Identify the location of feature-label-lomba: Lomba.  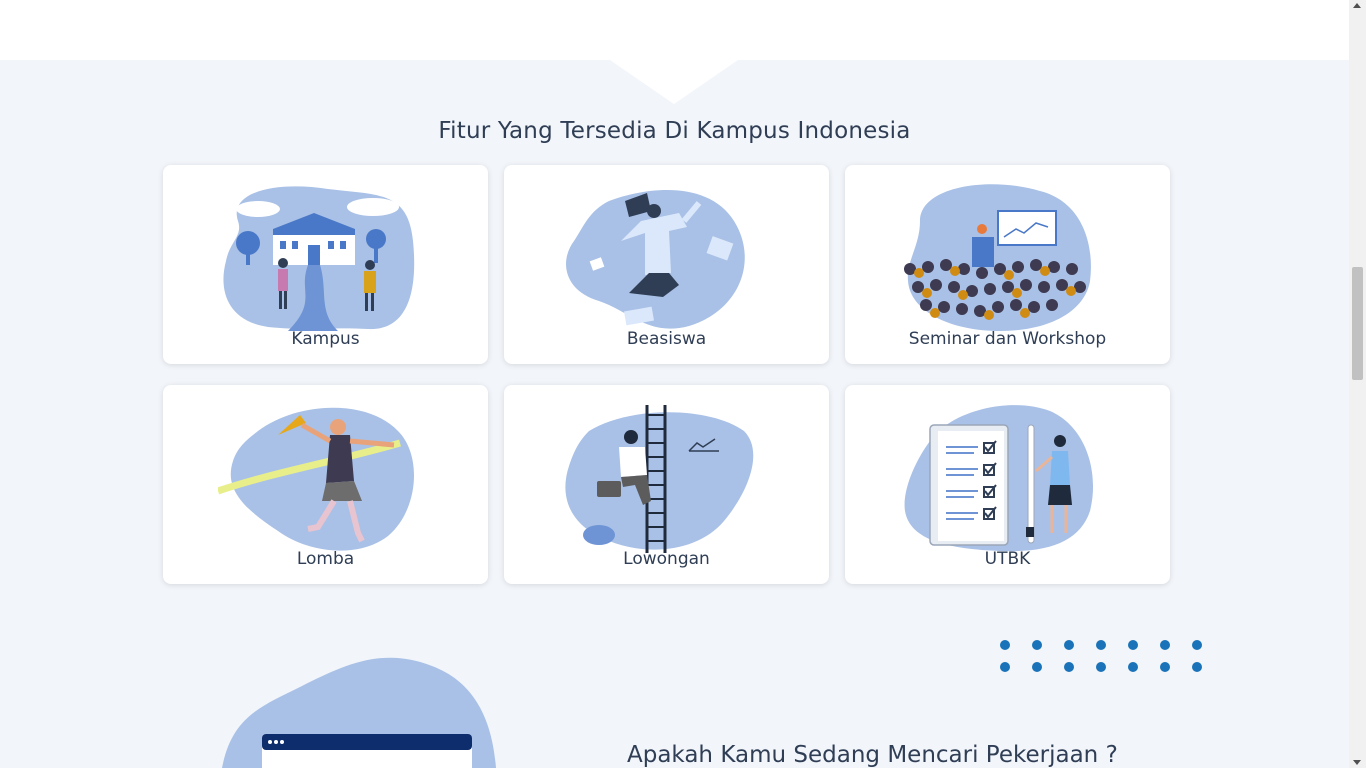
(325, 559).